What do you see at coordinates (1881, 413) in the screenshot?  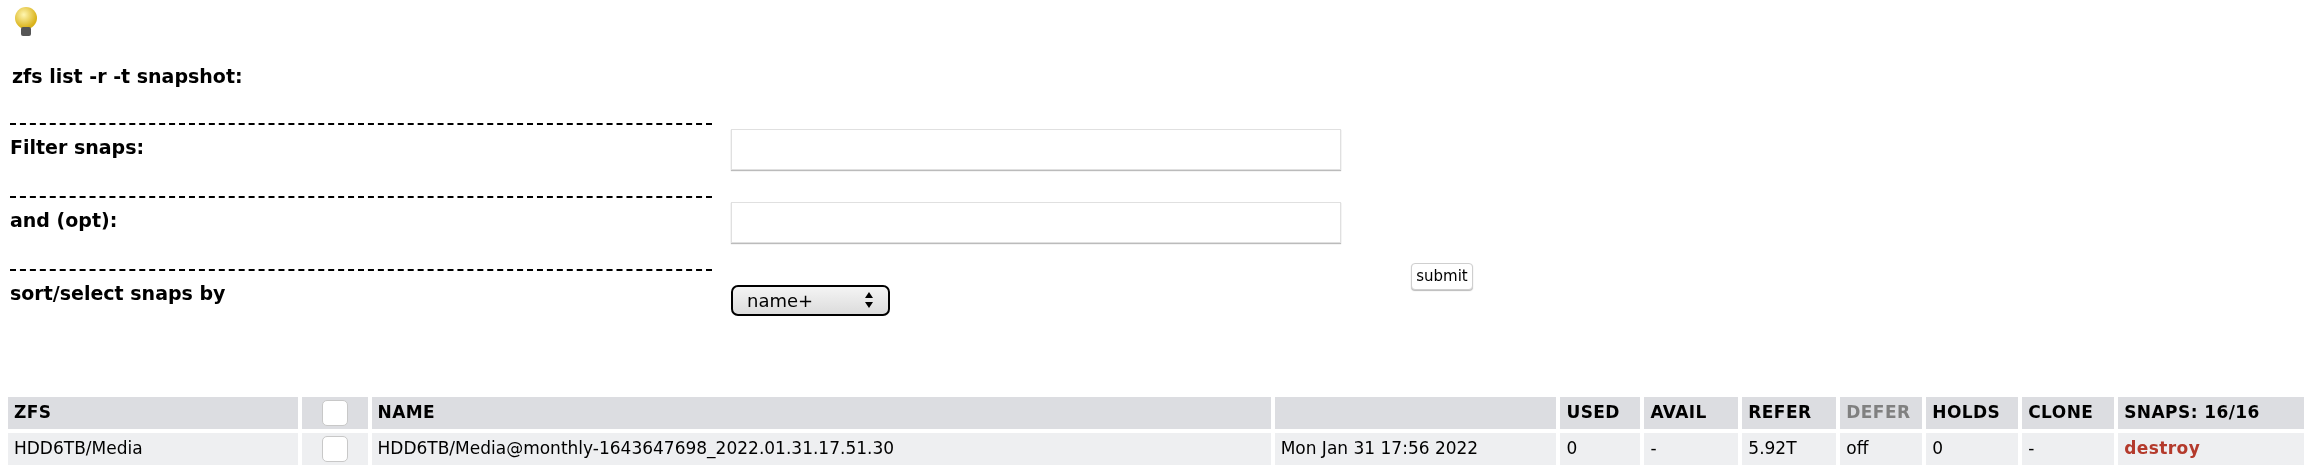 I see `column-header: DEFER` at bounding box center [1881, 413].